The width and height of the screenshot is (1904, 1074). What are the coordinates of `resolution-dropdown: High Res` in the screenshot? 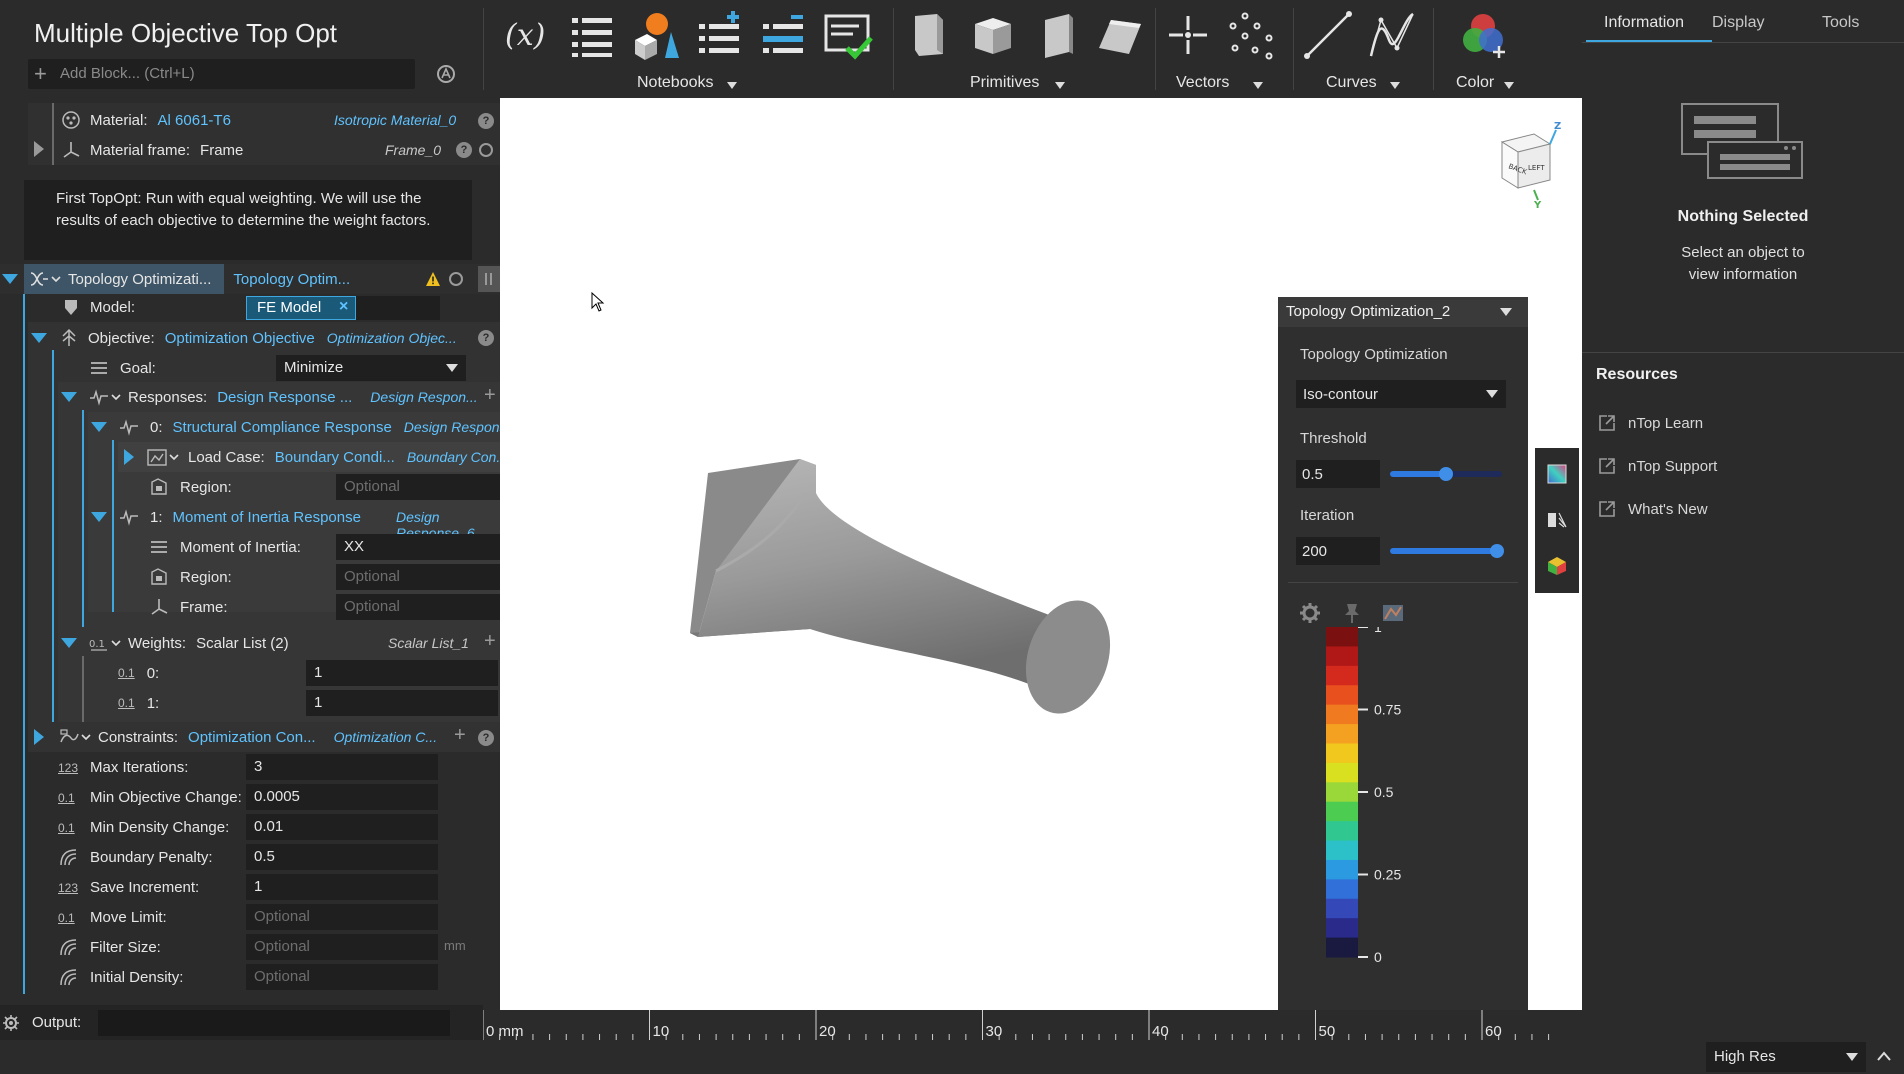 It's located at (1786, 1057).